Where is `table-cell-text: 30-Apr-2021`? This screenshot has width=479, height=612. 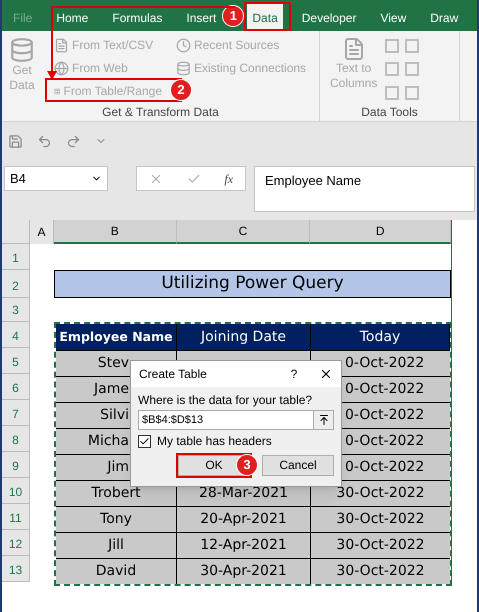
table-cell-text: 30-Apr-2021 is located at coordinates (243, 571).